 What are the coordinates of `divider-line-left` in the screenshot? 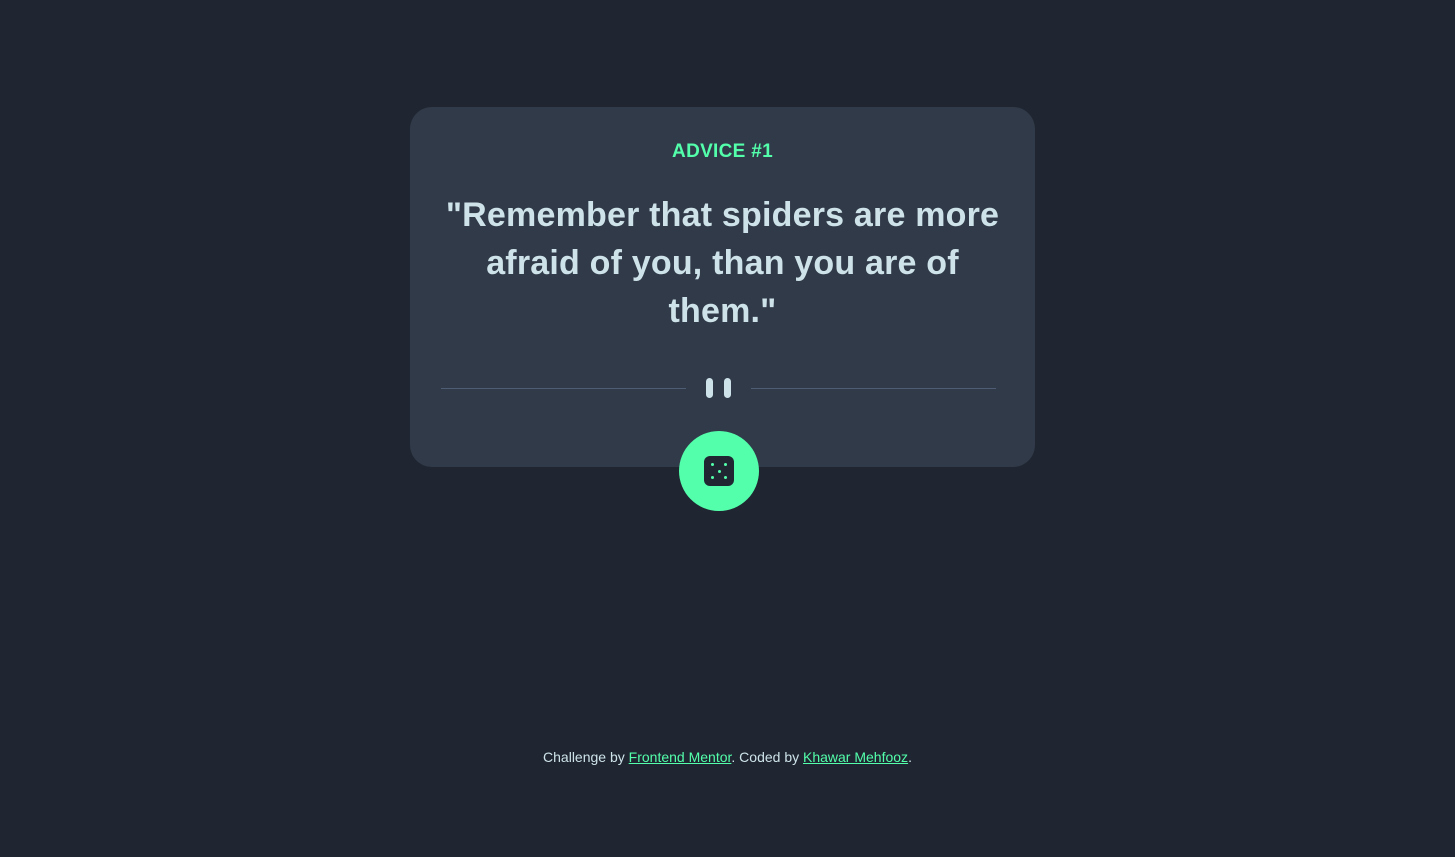 It's located at (563, 388).